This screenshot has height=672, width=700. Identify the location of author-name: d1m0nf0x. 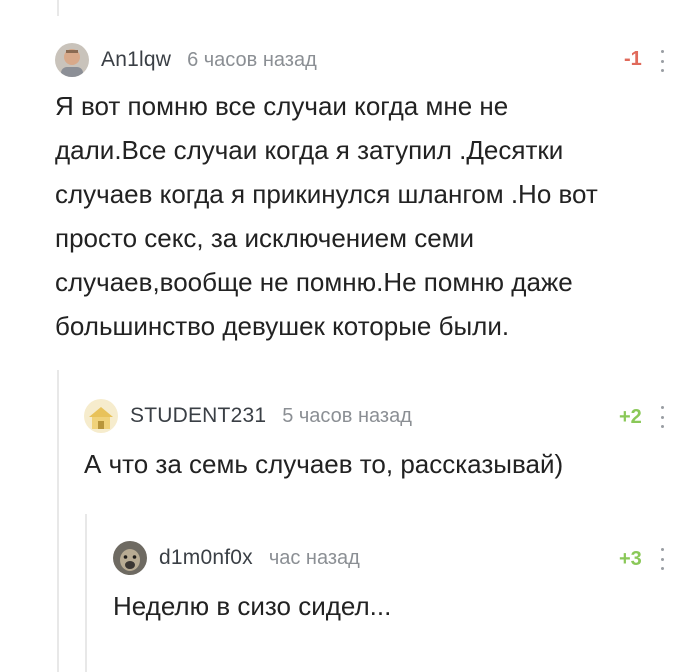
(206, 558).